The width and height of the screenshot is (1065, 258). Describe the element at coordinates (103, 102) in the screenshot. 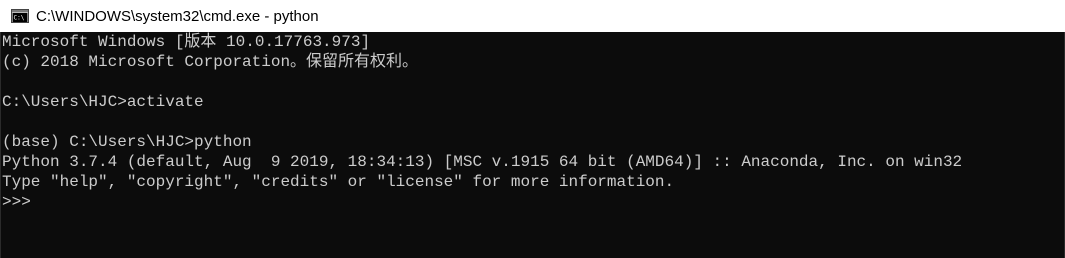

I see `console-line: C:\Users\HJC>activate` at that location.